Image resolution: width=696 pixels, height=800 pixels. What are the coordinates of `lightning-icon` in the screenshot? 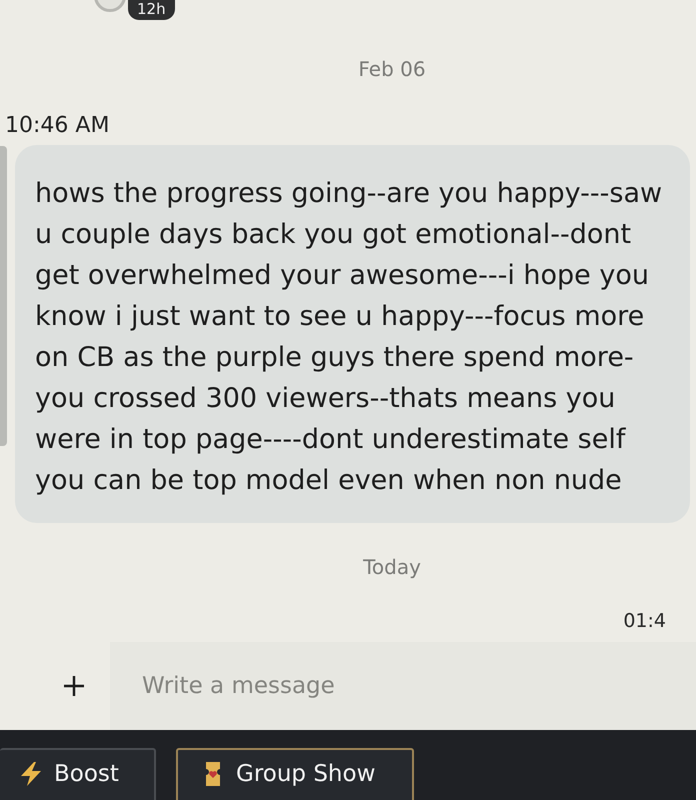 It's located at (31, 774).